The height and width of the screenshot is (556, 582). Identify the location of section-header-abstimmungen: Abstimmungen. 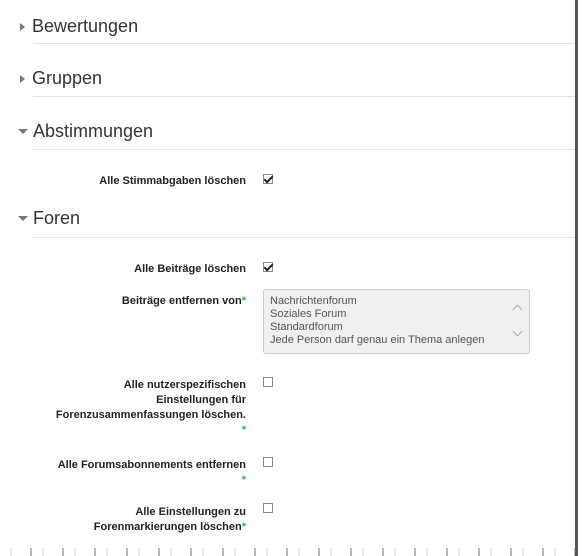
(296, 131).